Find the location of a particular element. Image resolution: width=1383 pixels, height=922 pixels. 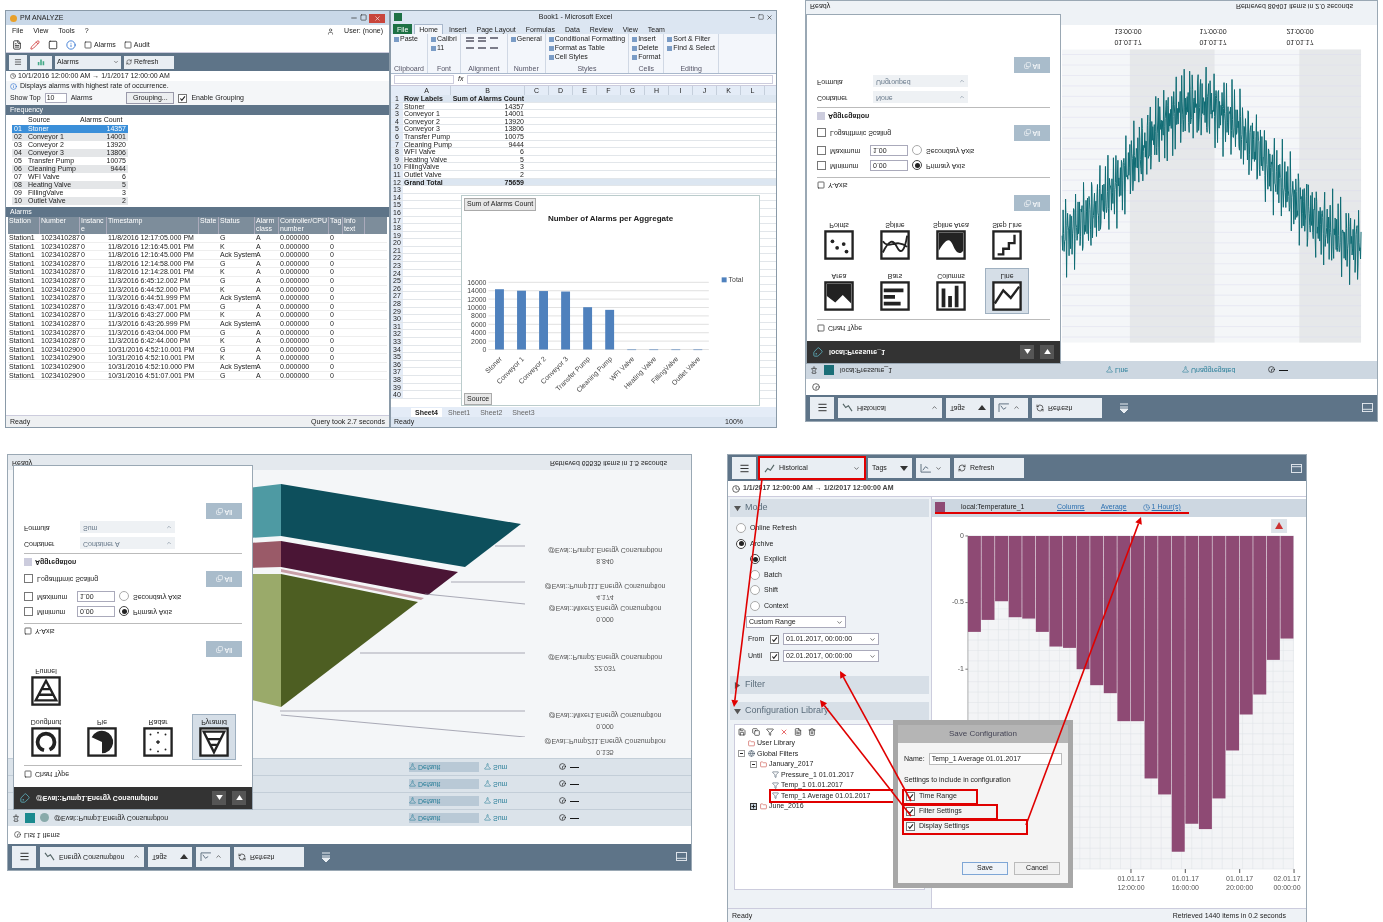

down-triangle-icon is located at coordinates (239, 798).